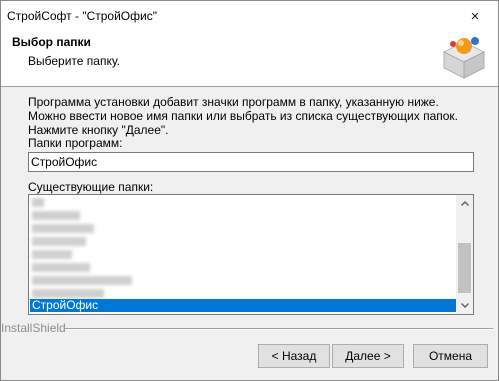  Describe the element at coordinates (450, 356) in the screenshot. I see `cancel-button: Отмена` at that location.